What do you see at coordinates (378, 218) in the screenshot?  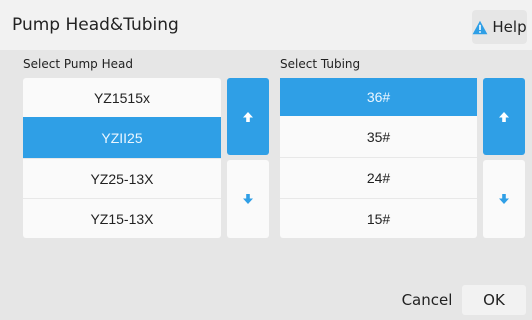 I see `tubing-item: 15#` at bounding box center [378, 218].